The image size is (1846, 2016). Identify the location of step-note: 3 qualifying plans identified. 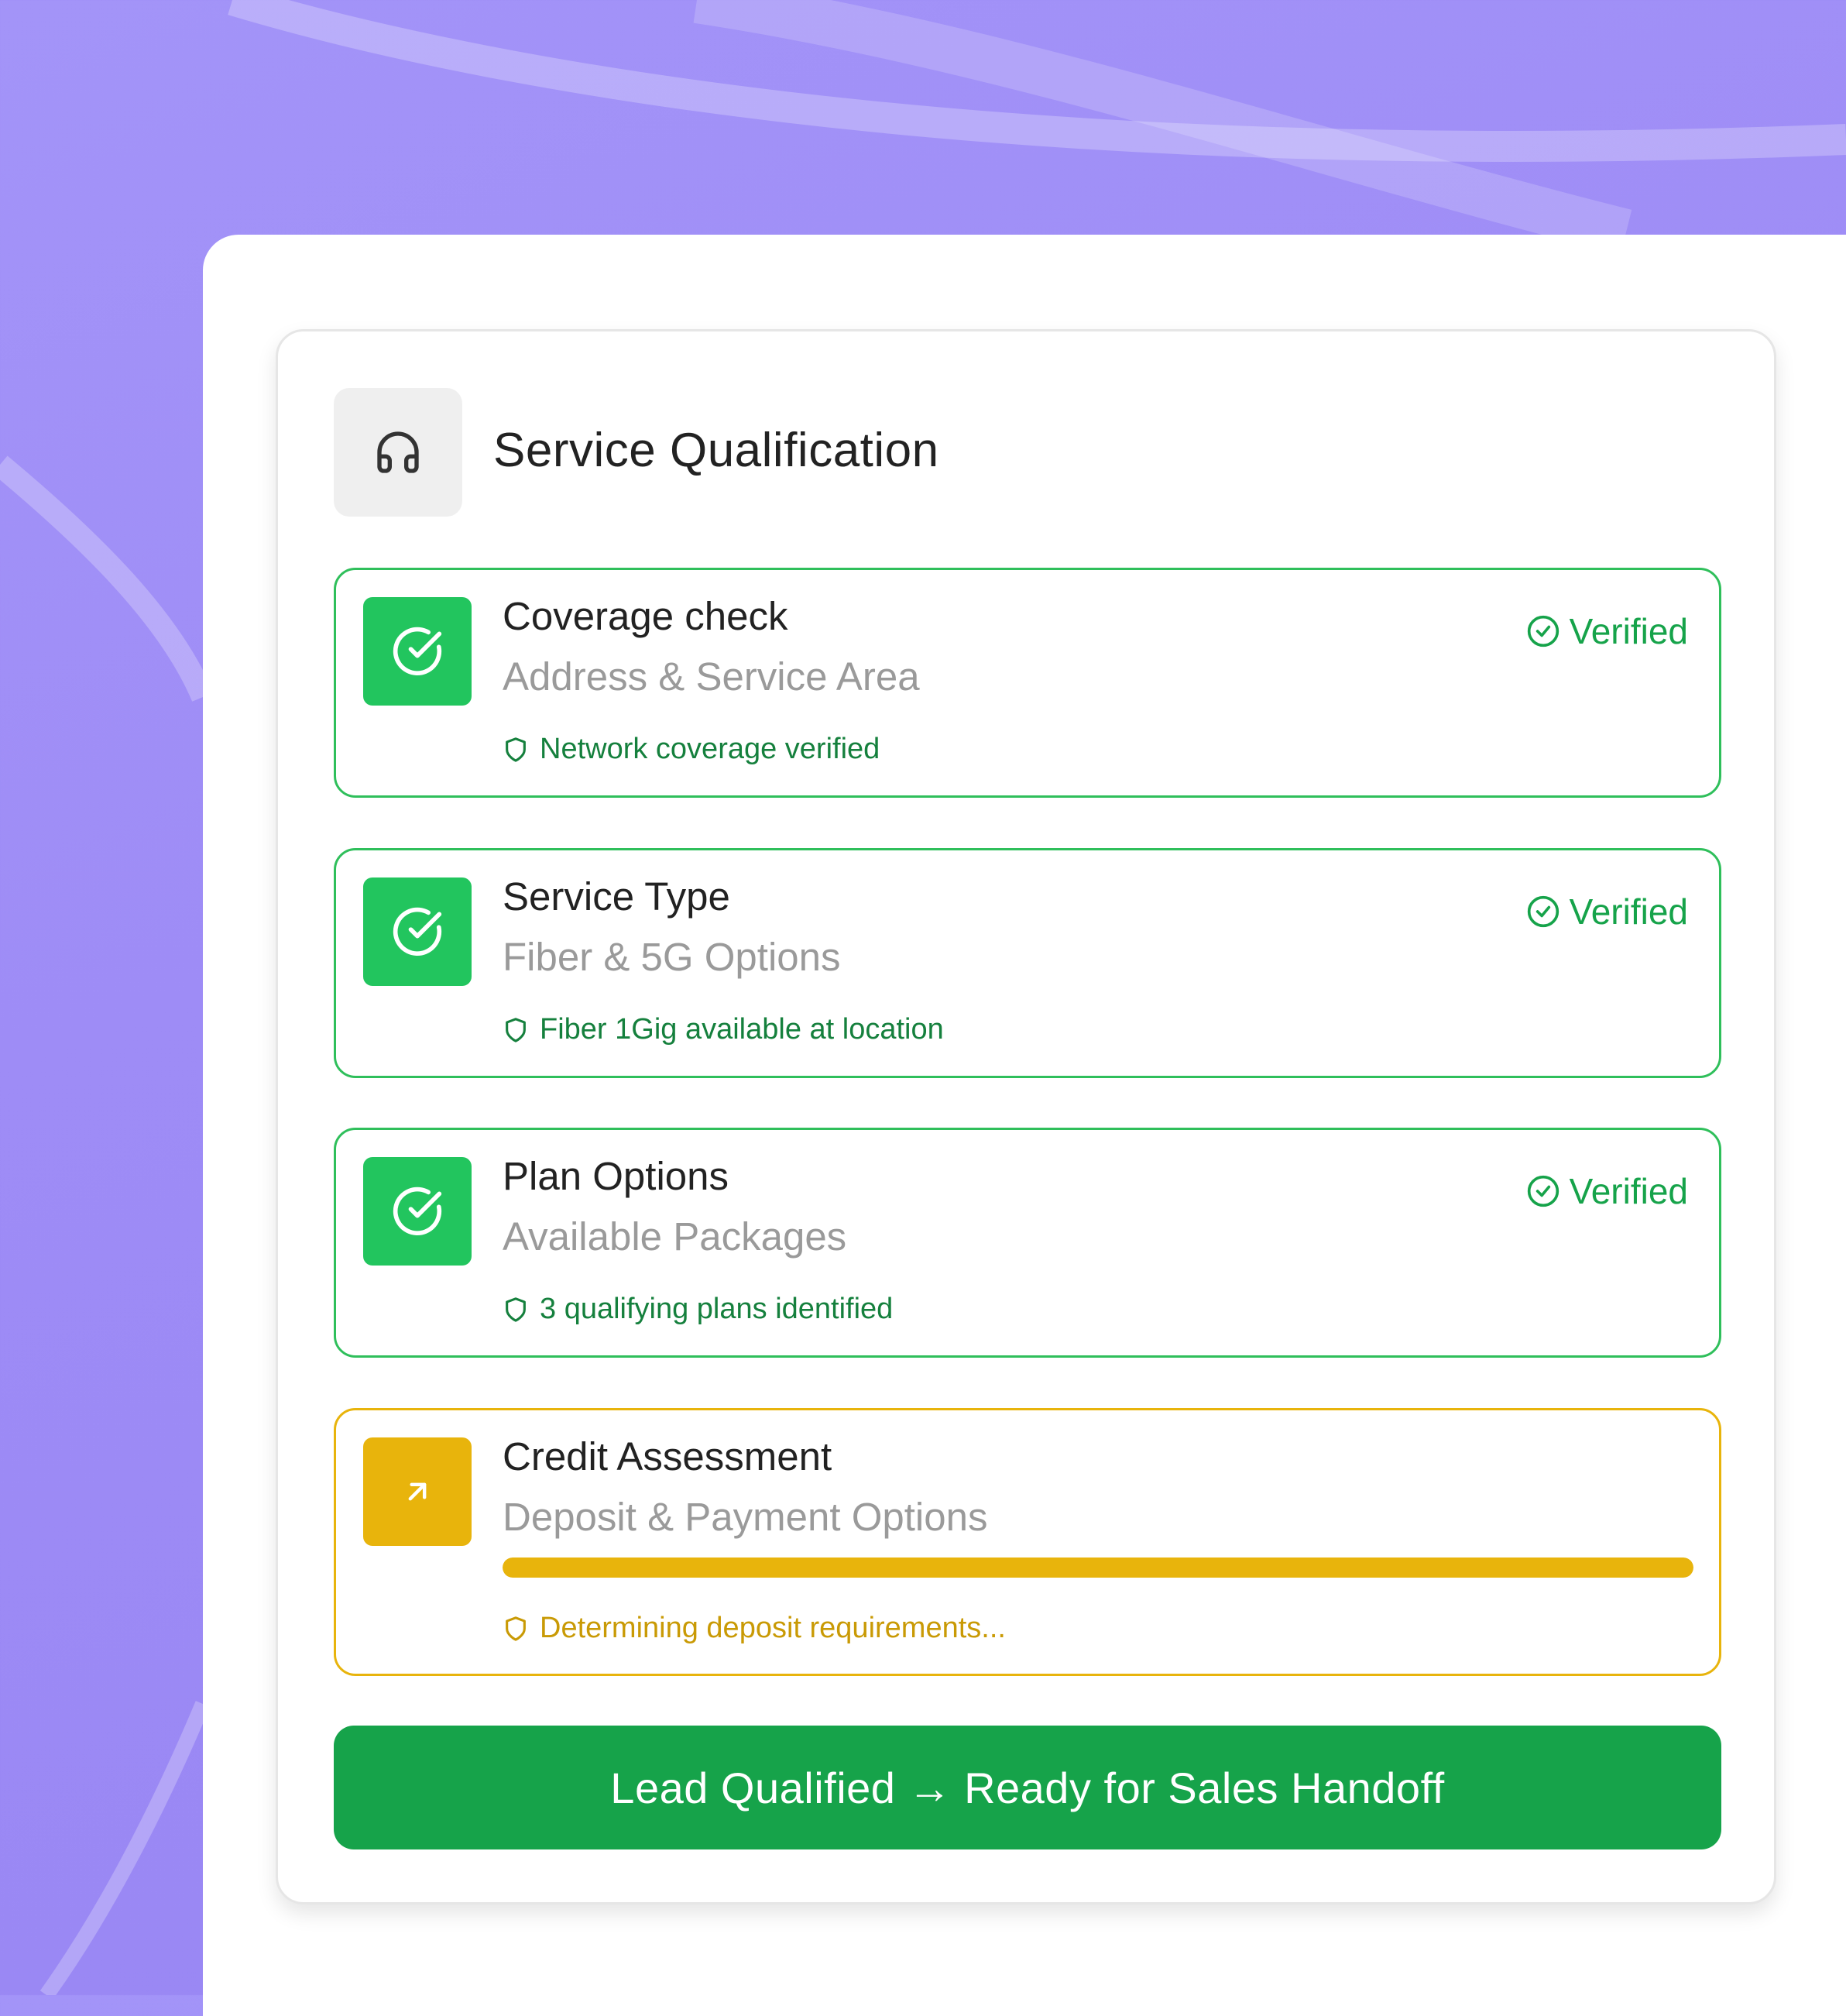
(698, 1309).